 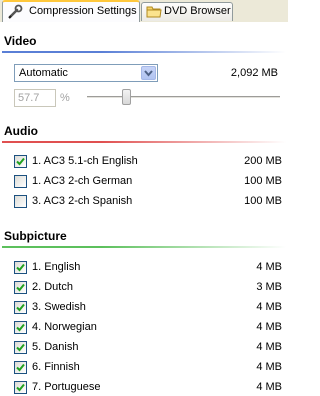 What do you see at coordinates (197, 11) in the screenshot?
I see `tab-label: DVD Browser` at bounding box center [197, 11].